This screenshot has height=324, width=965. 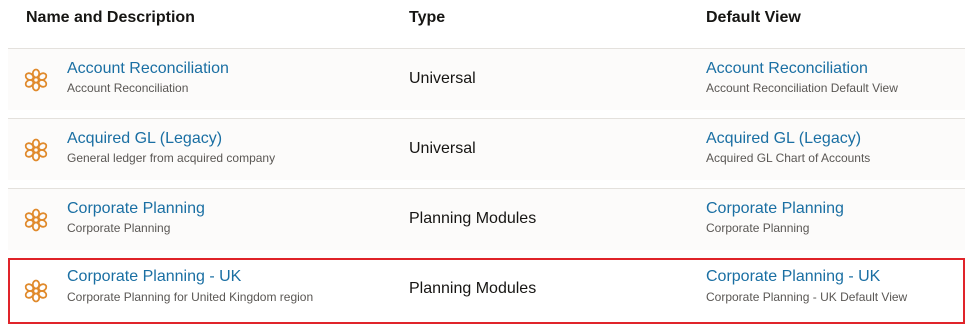 What do you see at coordinates (128, 88) in the screenshot?
I see `application-description: Account Reconciliation` at bounding box center [128, 88].